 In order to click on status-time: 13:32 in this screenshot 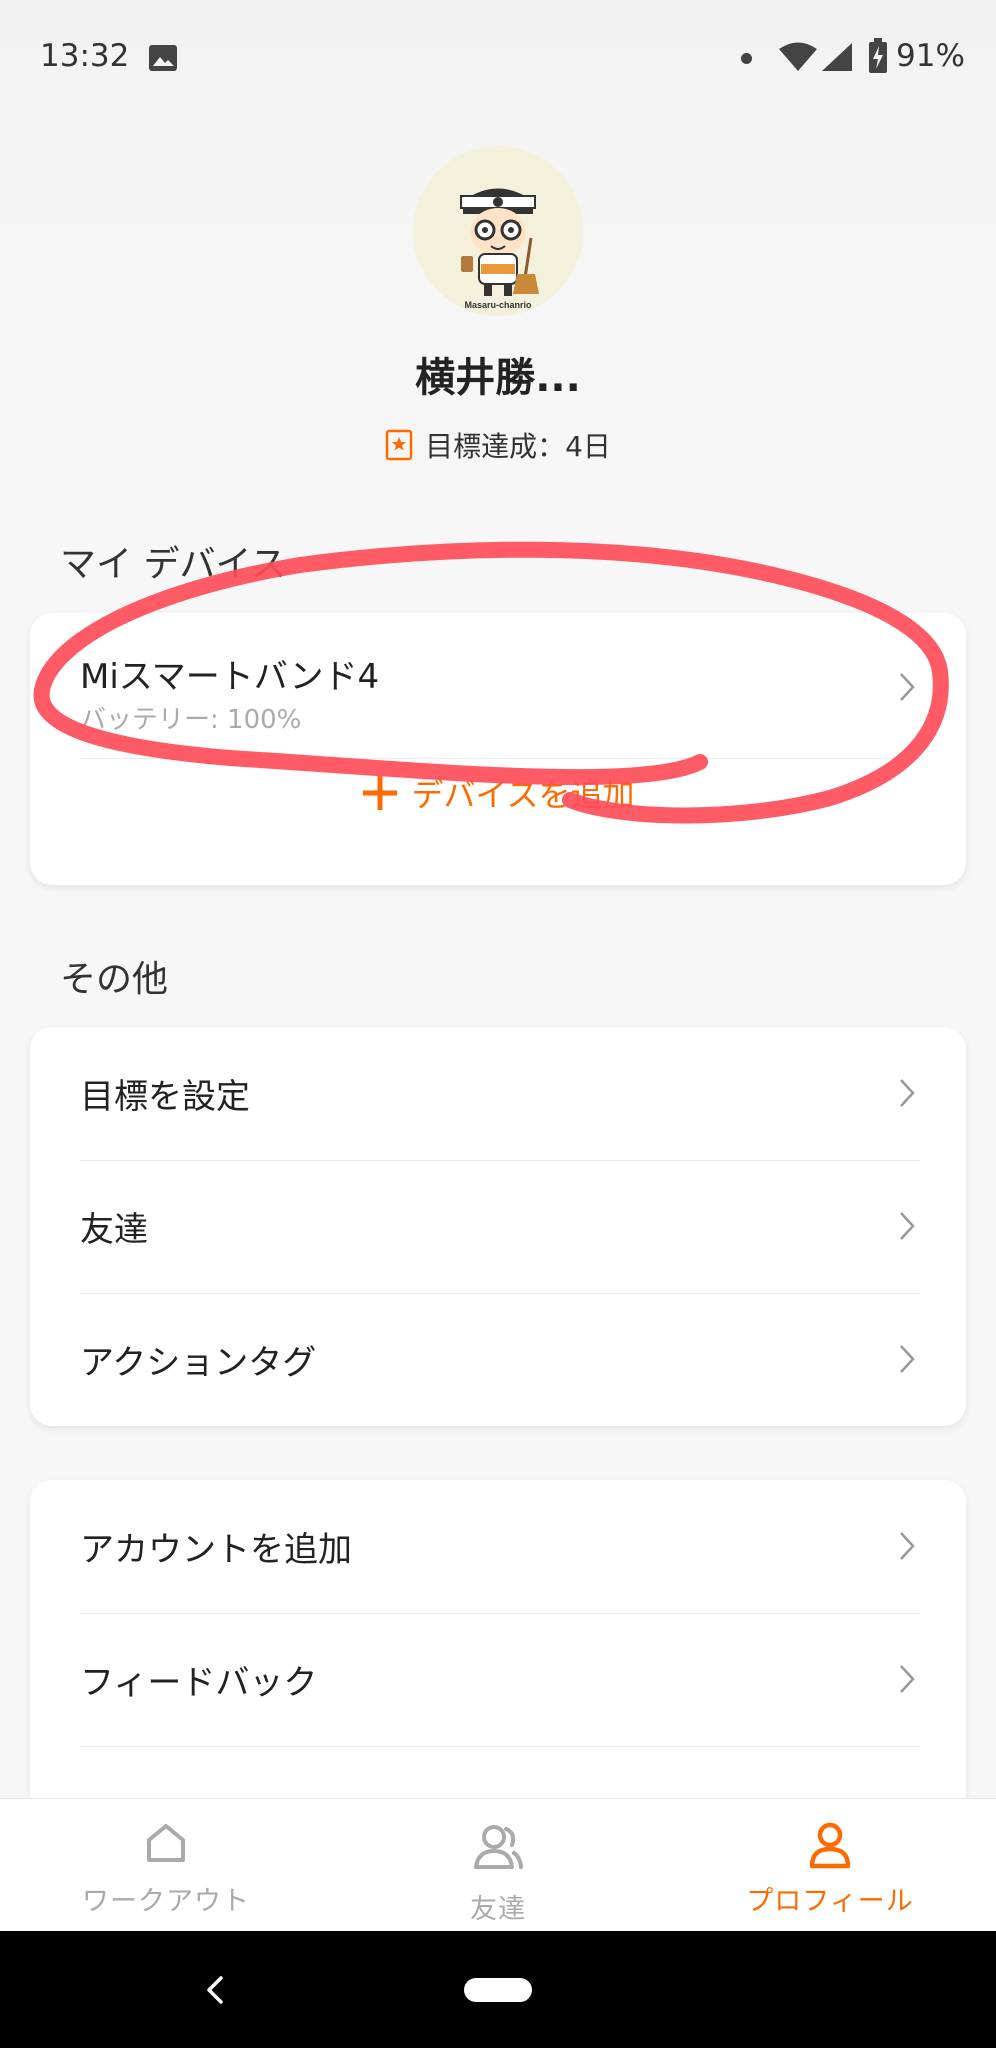, I will do `click(85, 56)`.